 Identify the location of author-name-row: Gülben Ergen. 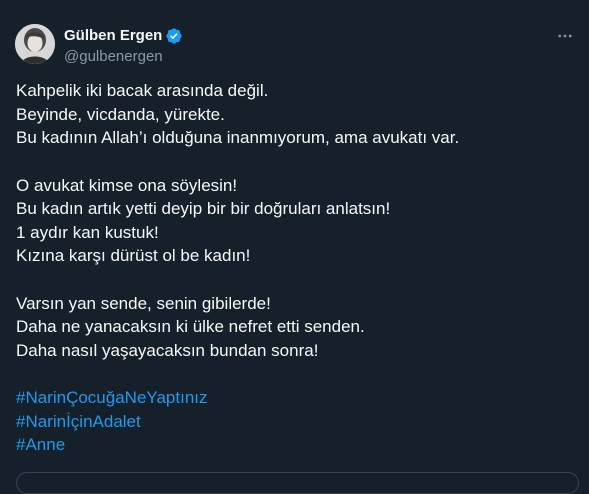
(123, 36).